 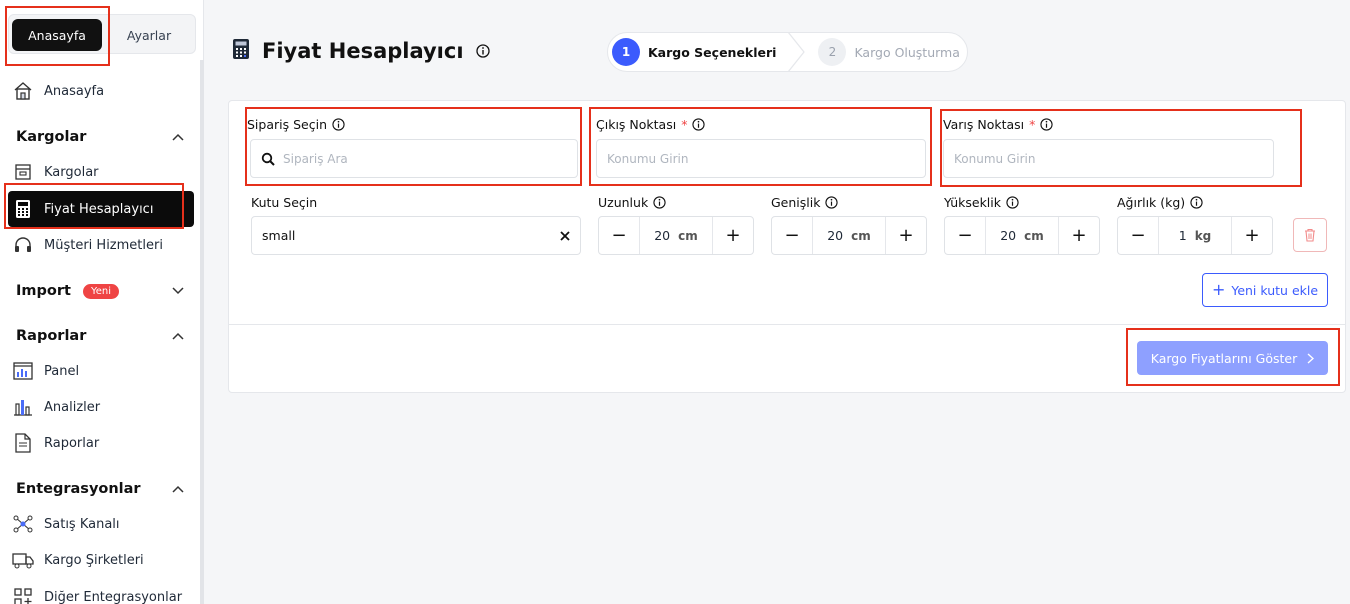 I want to click on sidebar-item-satis-kanali: Satış Kanalı, so click(x=66, y=524).